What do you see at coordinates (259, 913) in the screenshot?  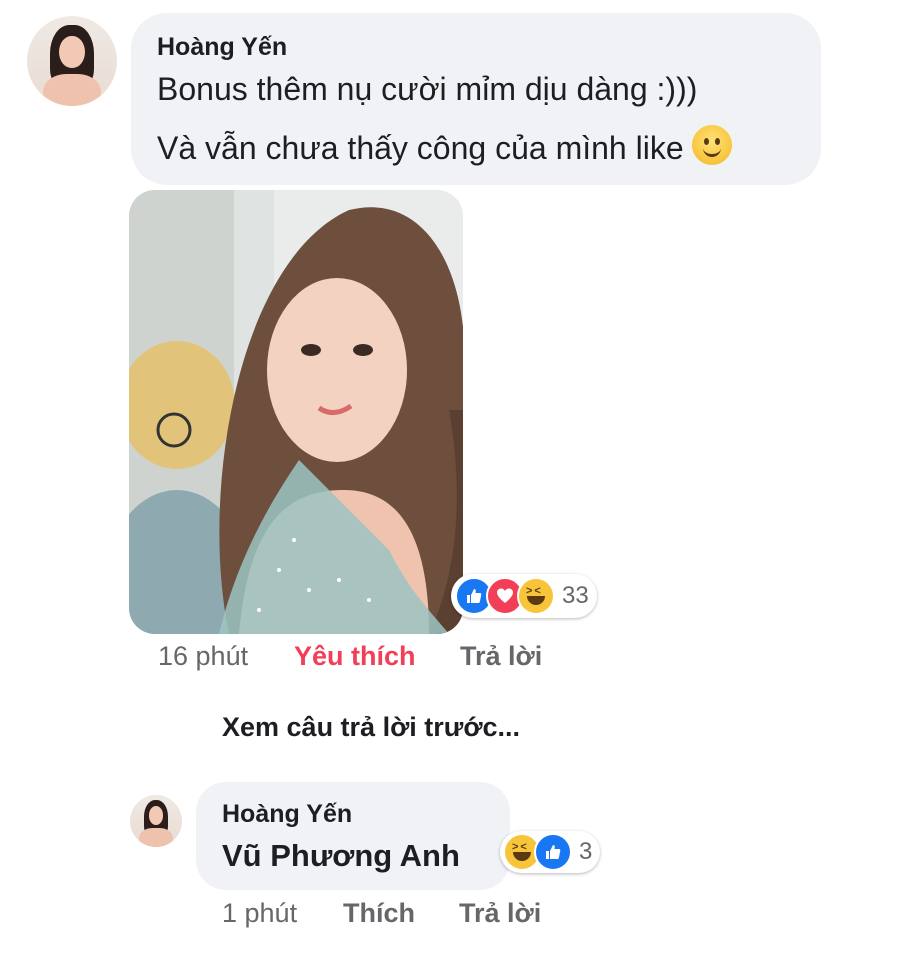 I see `reply-timestamp: 1 phút` at bounding box center [259, 913].